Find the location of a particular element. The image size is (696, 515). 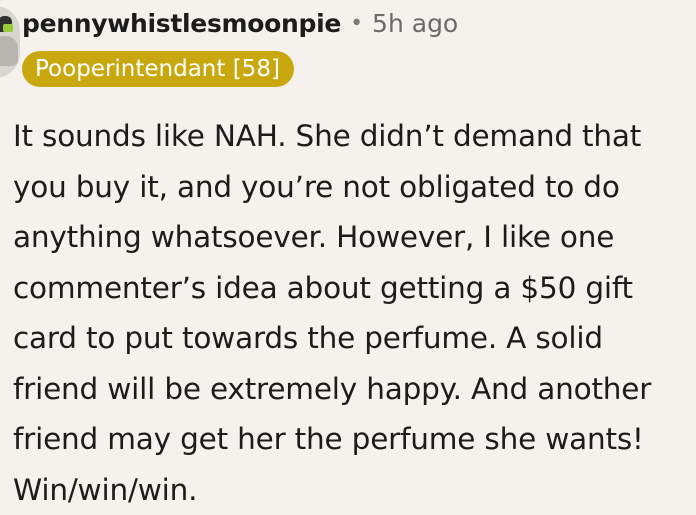

comment-meta: pennywhistlesmoonpie • 5h ago is located at coordinates (240, 23).